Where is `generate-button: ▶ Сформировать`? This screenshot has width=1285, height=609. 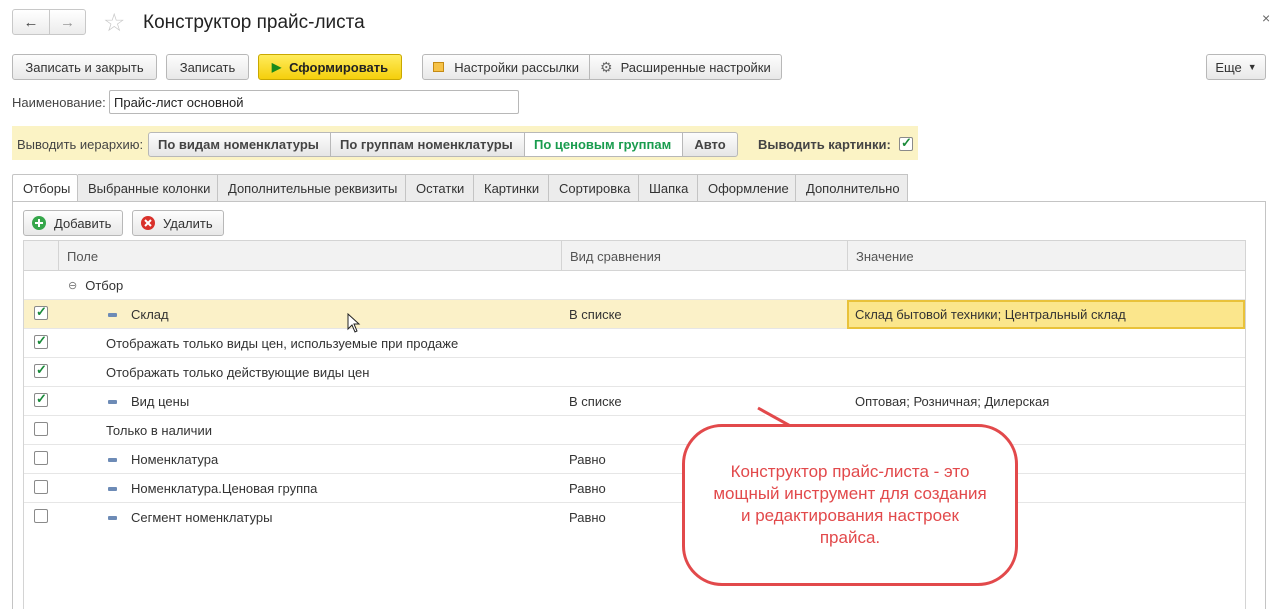 generate-button: ▶ Сформировать is located at coordinates (330, 67).